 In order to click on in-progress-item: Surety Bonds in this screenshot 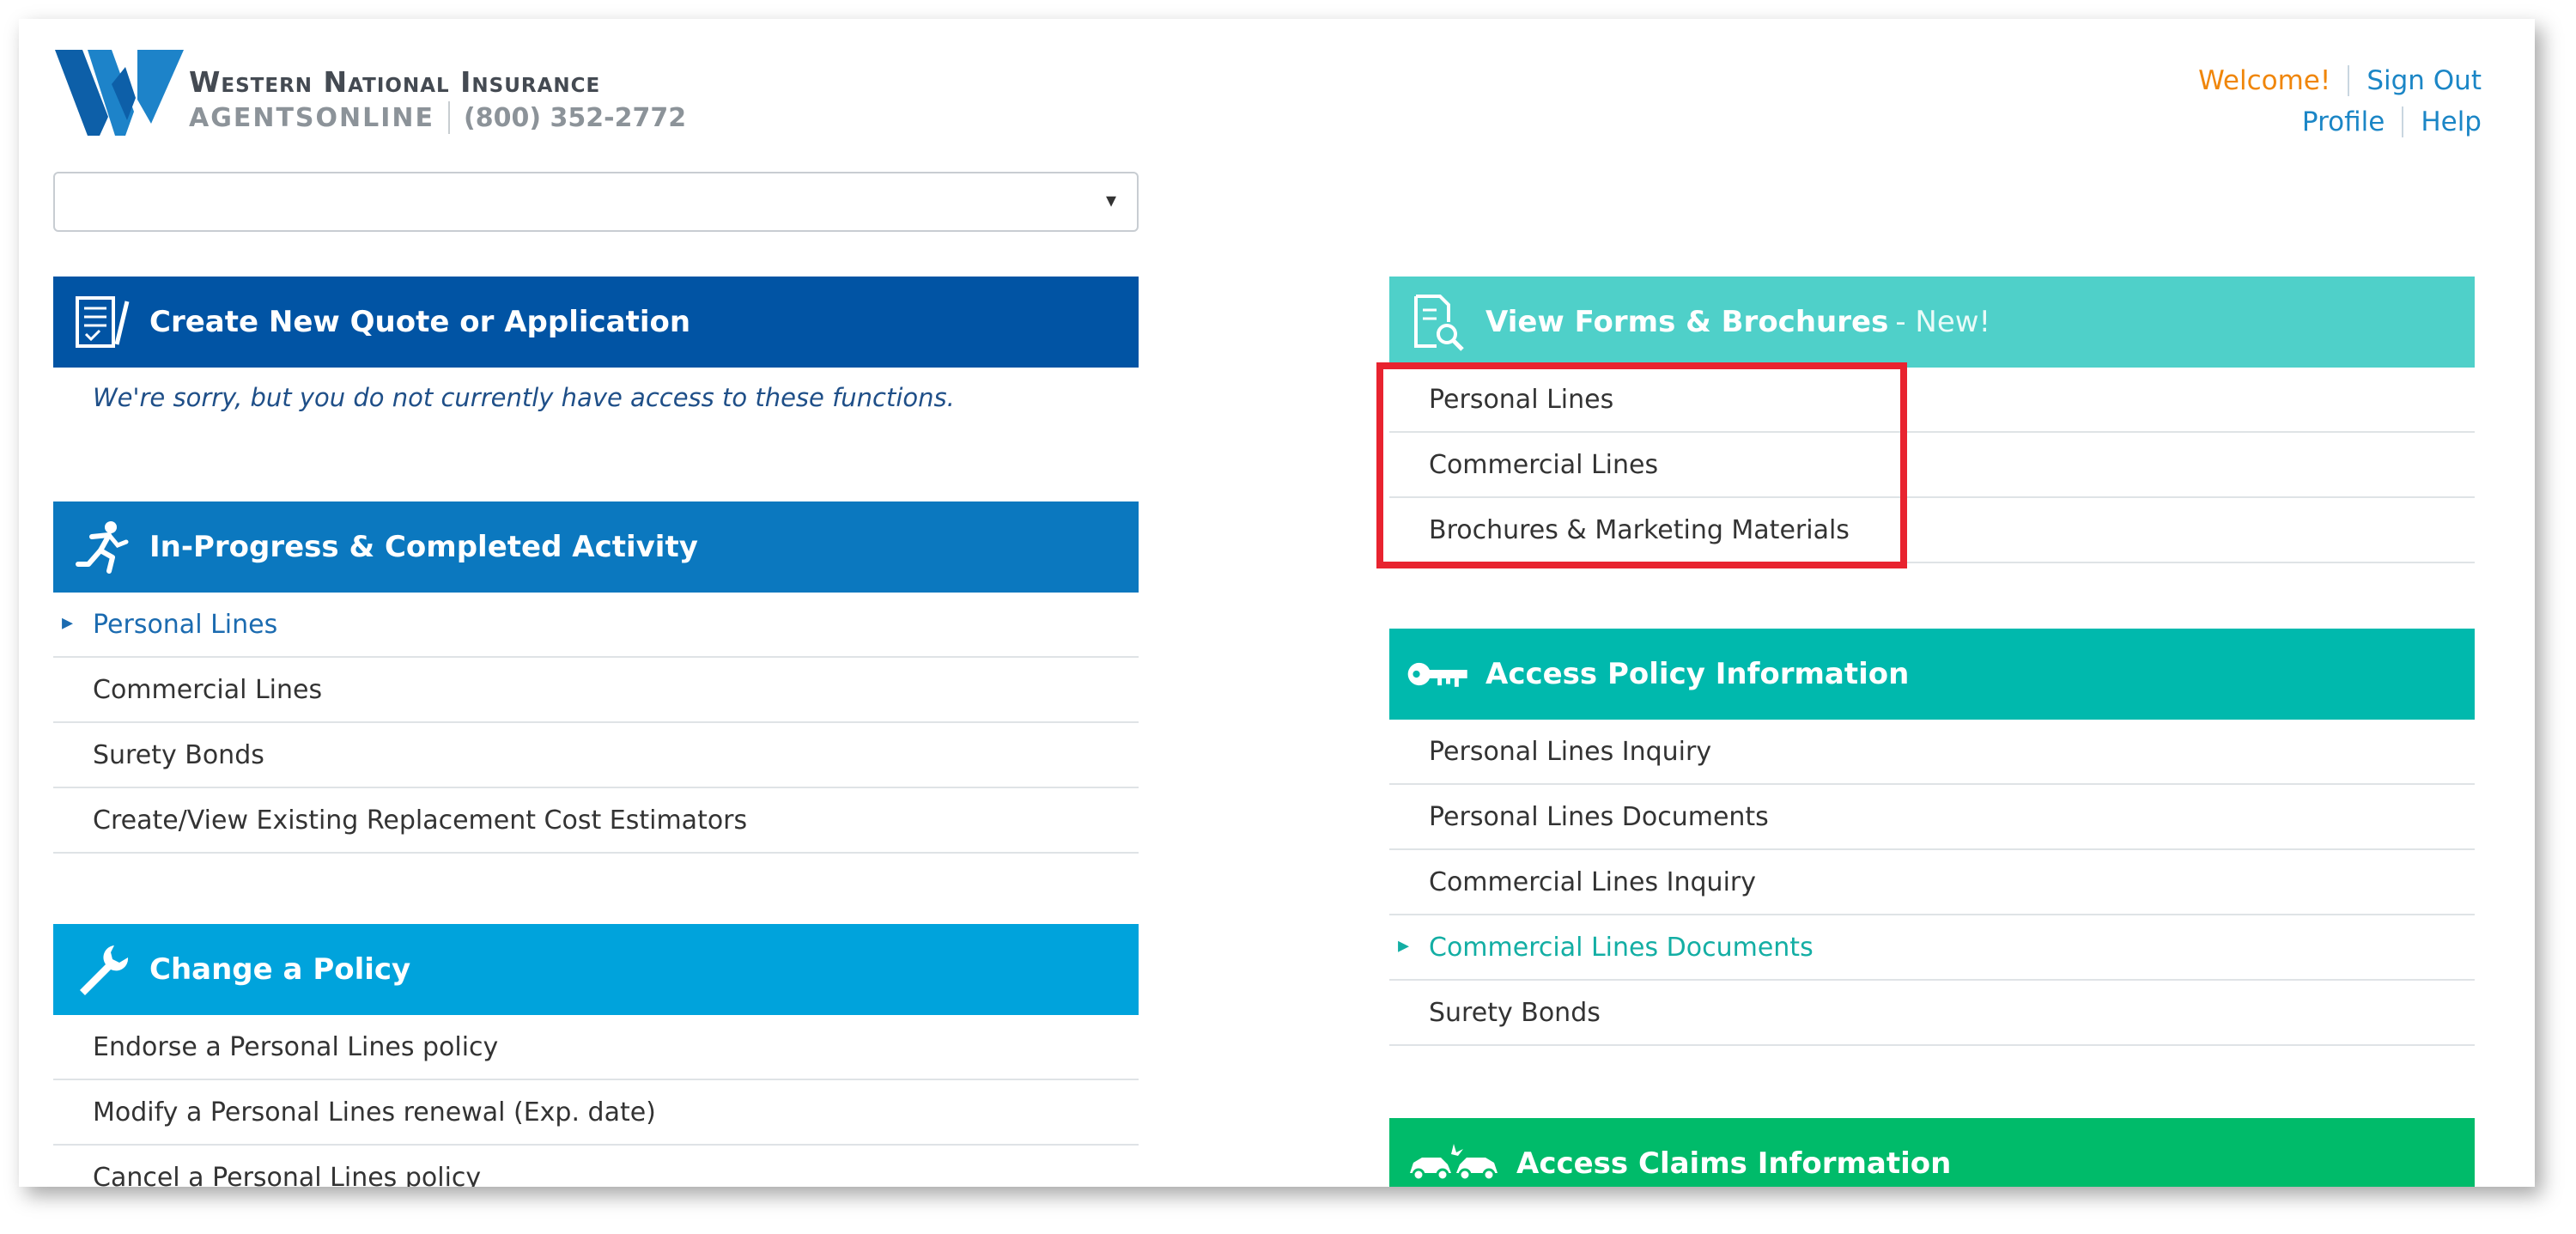, I will do `click(596, 755)`.